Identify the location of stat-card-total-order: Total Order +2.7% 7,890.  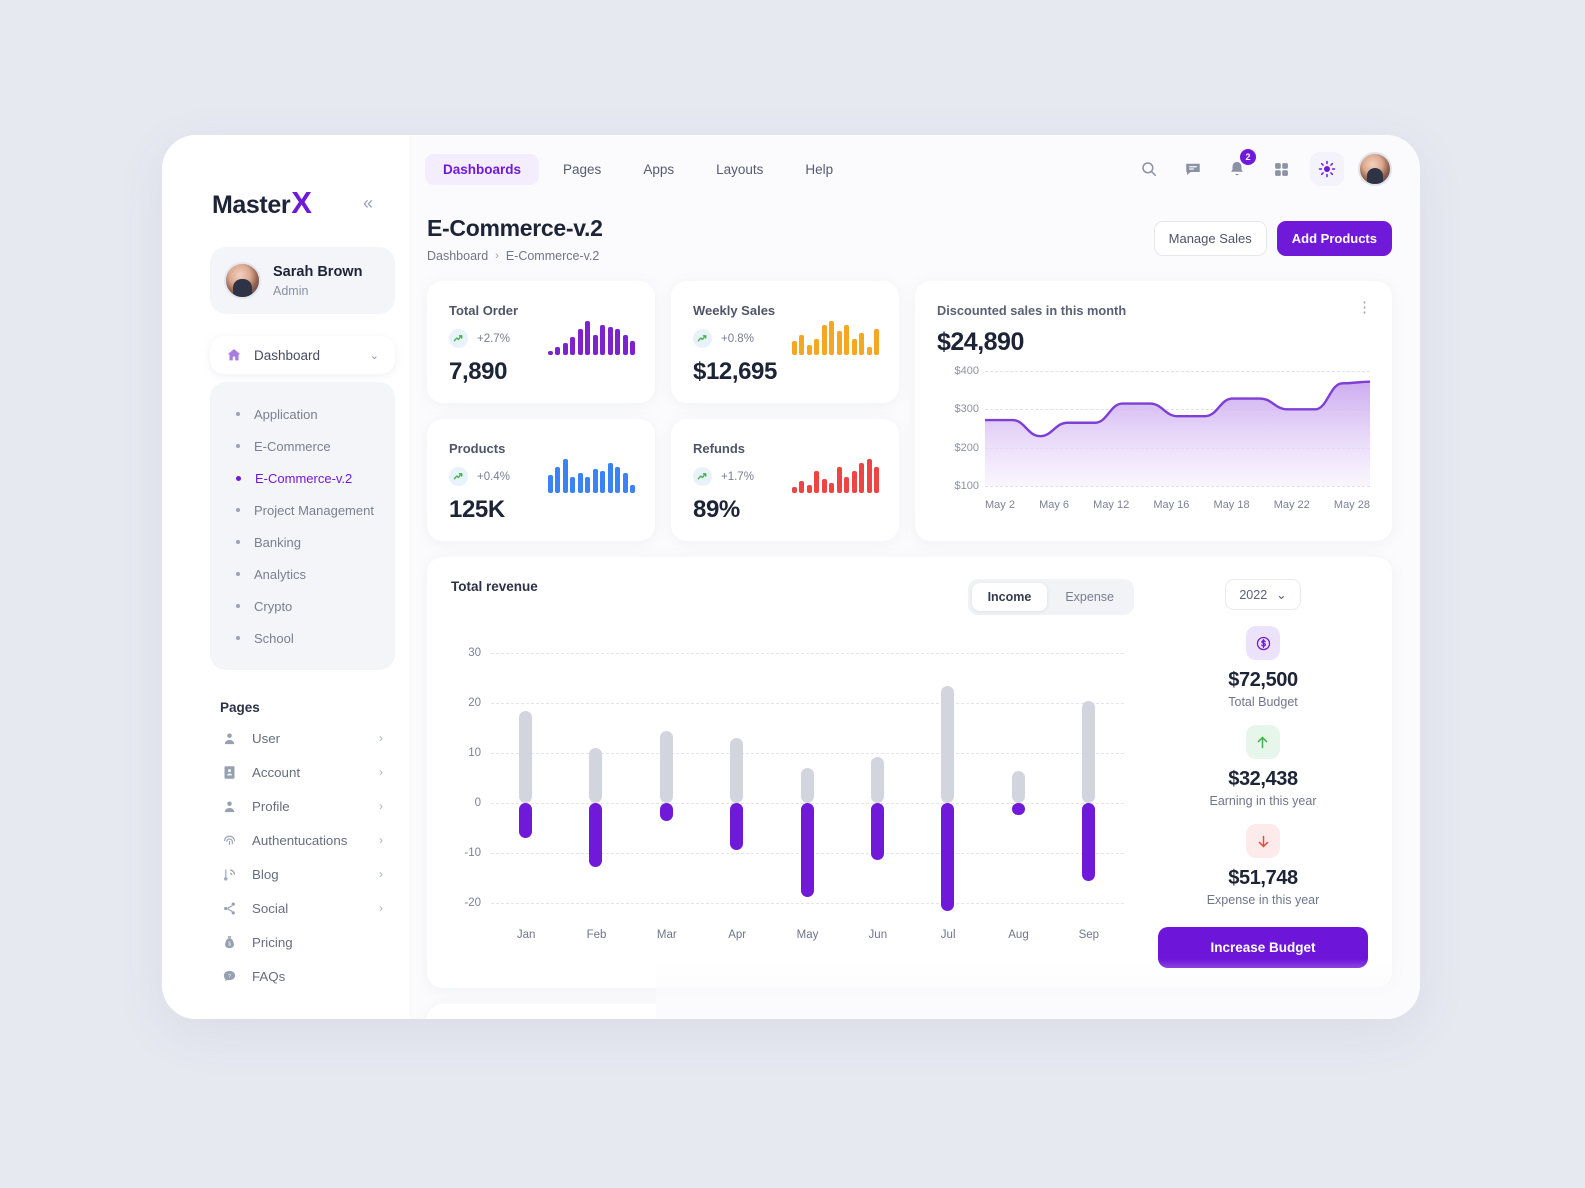
(541, 342).